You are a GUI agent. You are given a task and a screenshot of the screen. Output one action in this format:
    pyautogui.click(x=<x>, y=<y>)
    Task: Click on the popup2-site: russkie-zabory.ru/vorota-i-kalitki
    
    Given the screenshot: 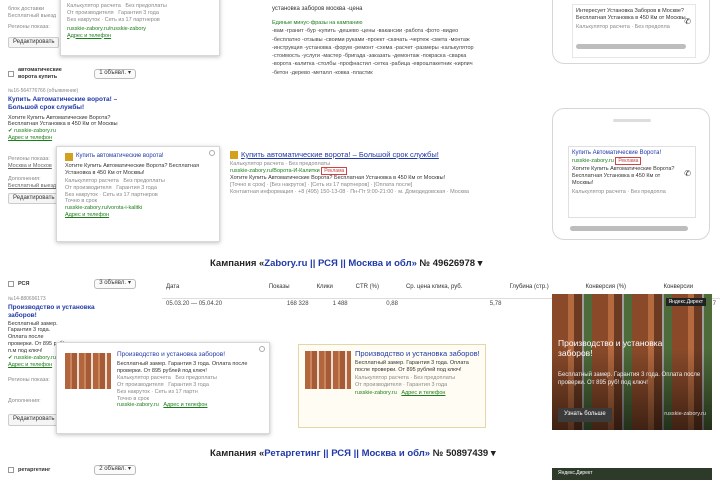 What is the action you would take?
    pyautogui.click(x=138, y=208)
    